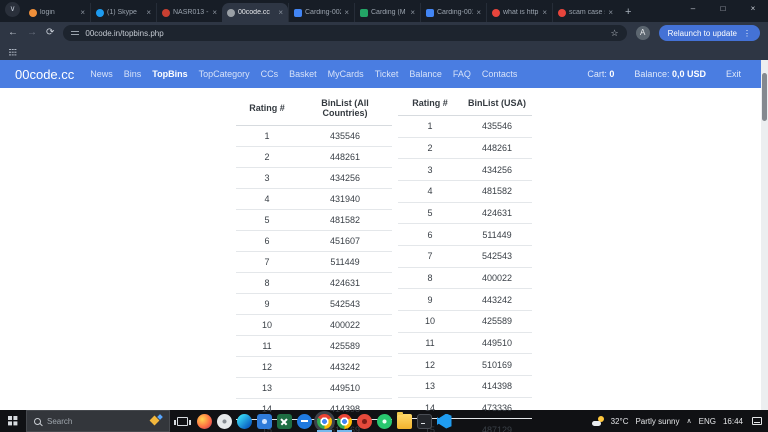 The height and width of the screenshot is (432, 768). Describe the element at coordinates (270, 74) in the screenshot. I see `nav-item: CCs` at that location.